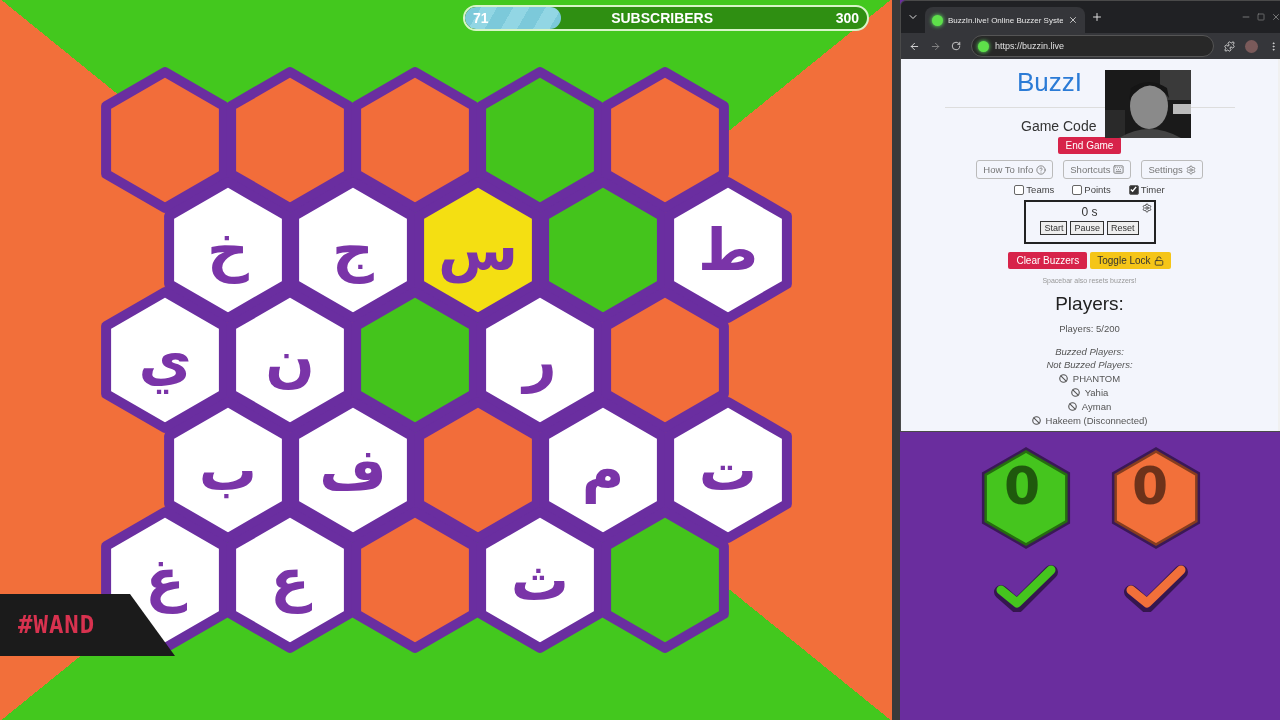  Describe the element at coordinates (1229, 46) in the screenshot. I see `extensions-icon` at that location.